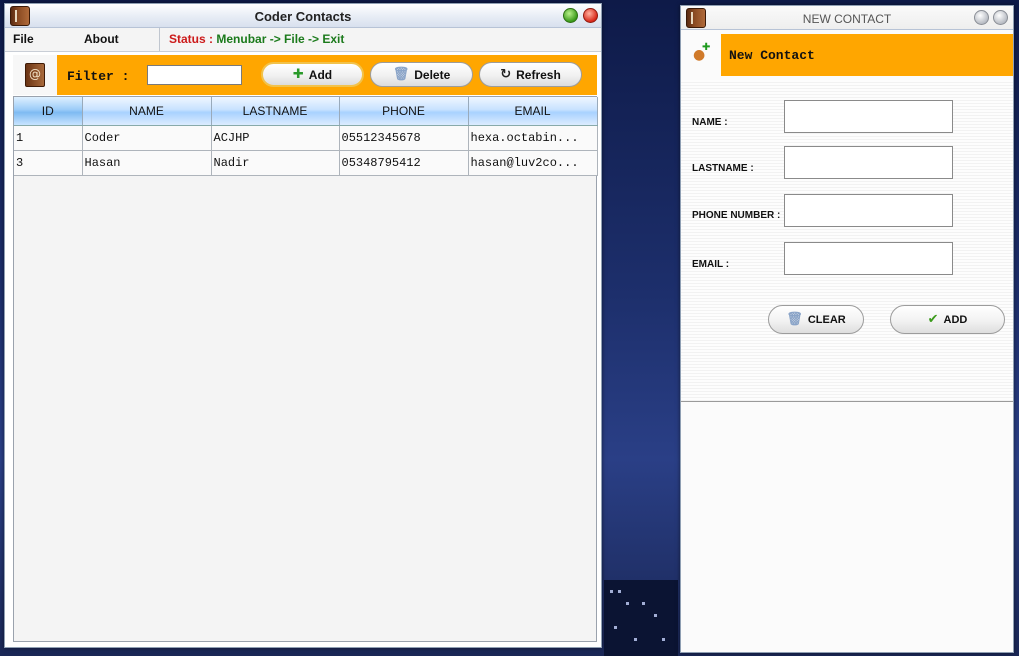  What do you see at coordinates (48, 111) in the screenshot?
I see `column-header-id: ID` at bounding box center [48, 111].